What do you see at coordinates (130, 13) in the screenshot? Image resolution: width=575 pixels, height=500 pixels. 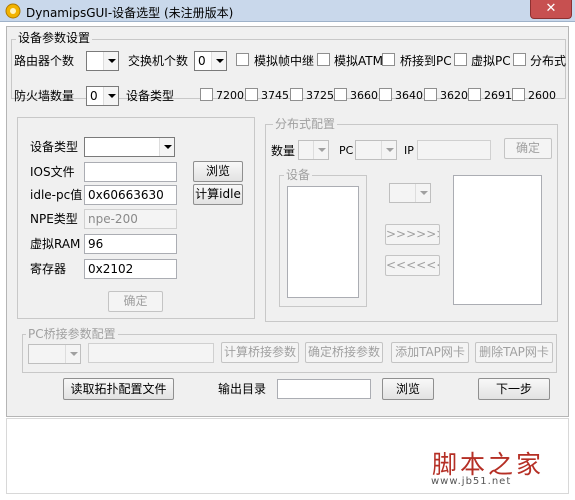 I see `window-title: DynamipsGUI-设备选型 (未注册版本)` at bounding box center [130, 13].